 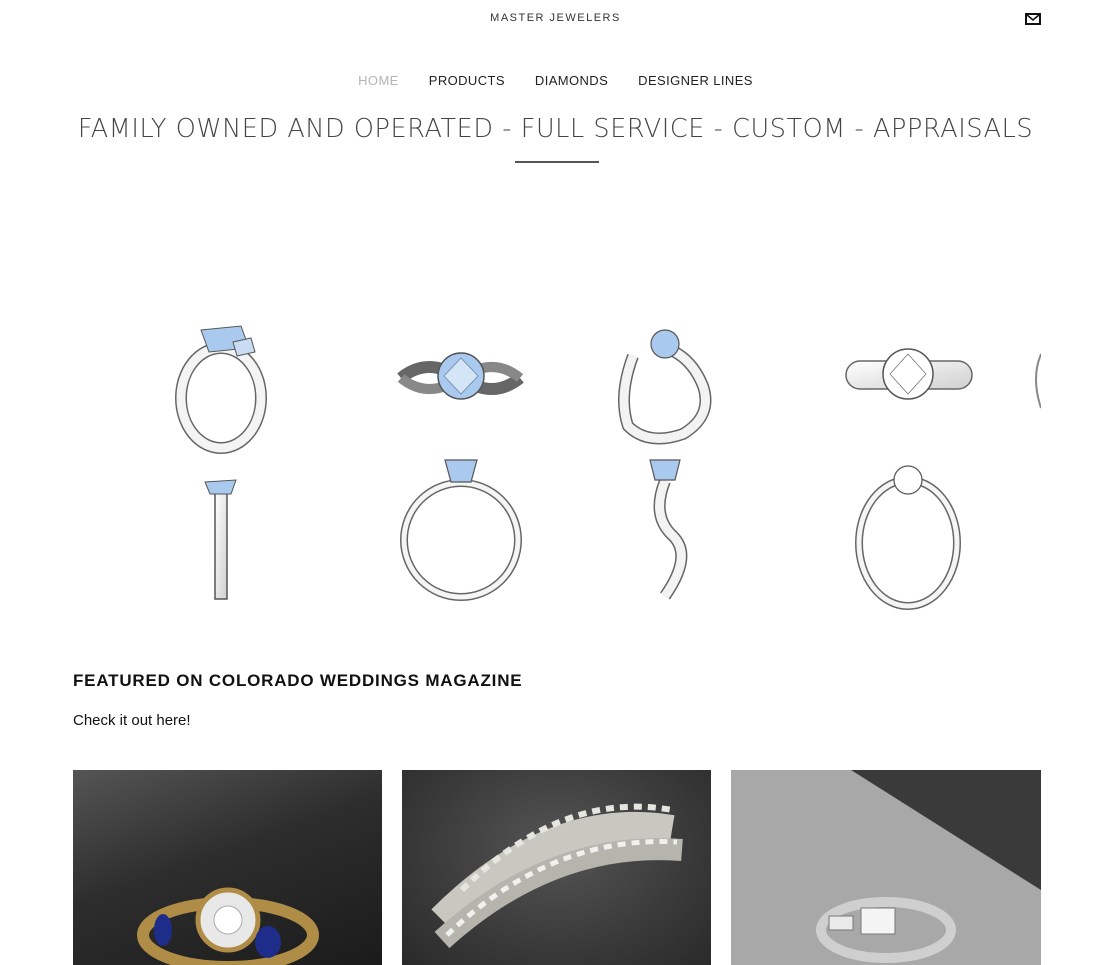 What do you see at coordinates (467, 80) in the screenshot?
I see `nav-products: PRODUCTS` at bounding box center [467, 80].